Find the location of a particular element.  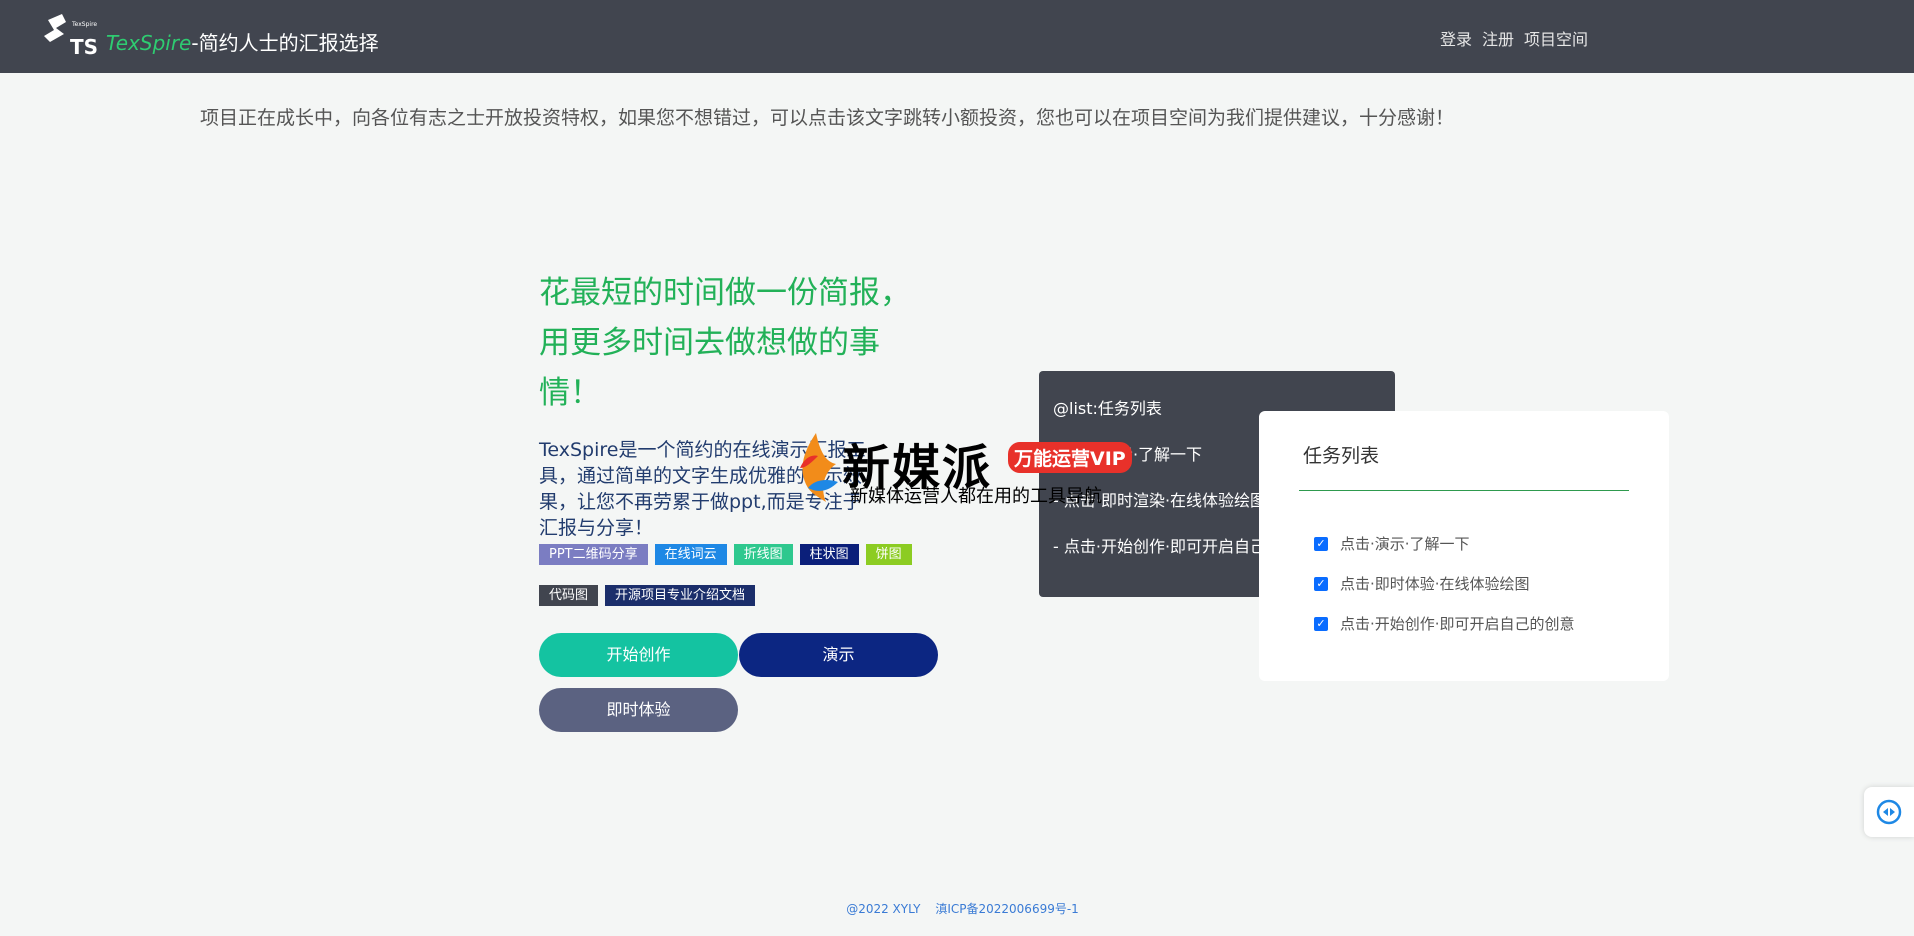

hero-title: 花最短的时间做一份简报，用更多时间去做想做的事情！ is located at coordinates (725, 343).